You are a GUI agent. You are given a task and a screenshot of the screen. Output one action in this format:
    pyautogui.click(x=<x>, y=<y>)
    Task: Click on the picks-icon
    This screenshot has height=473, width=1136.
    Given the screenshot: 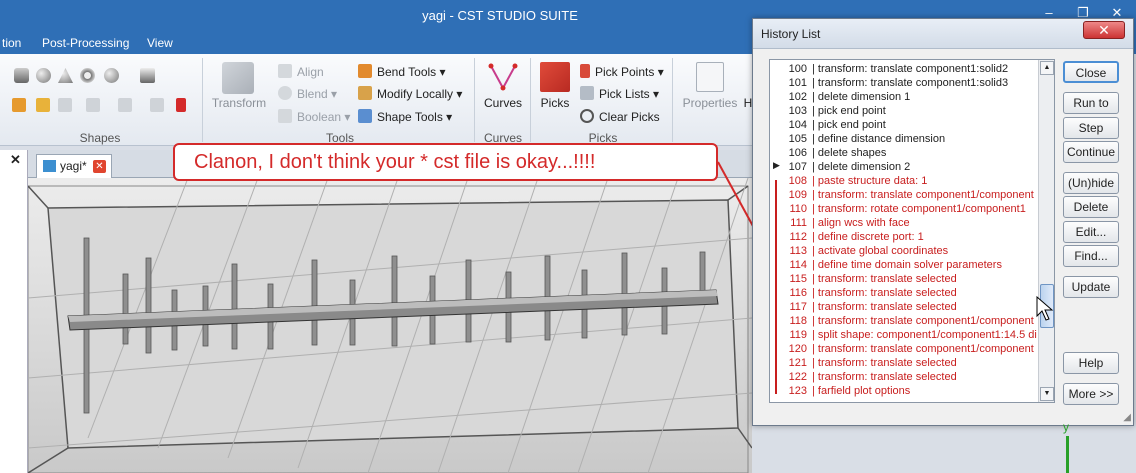 What is the action you would take?
    pyautogui.click(x=555, y=77)
    